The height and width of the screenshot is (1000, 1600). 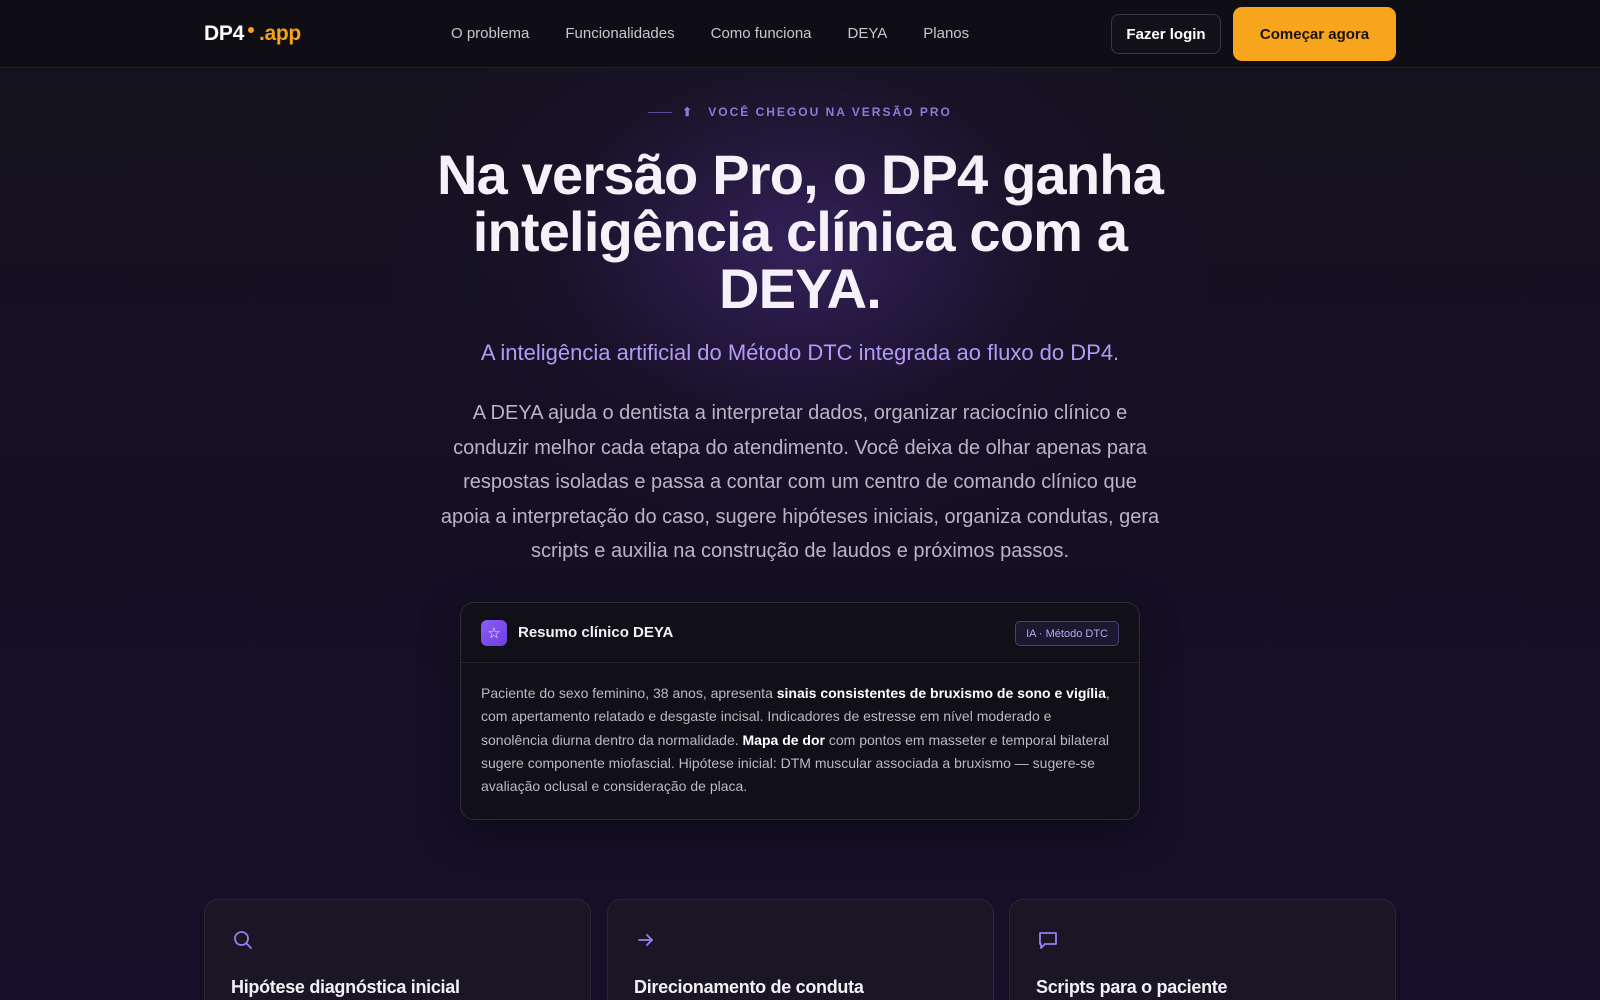 I want to click on eyebrow-line, so click(x=660, y=112).